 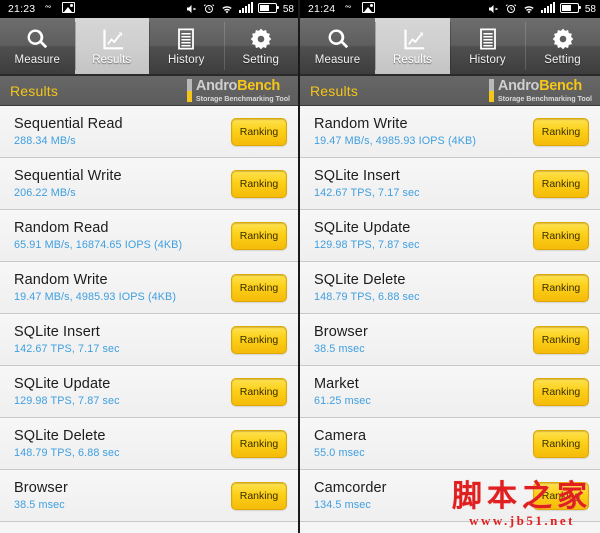 What do you see at coordinates (45, 141) in the screenshot?
I see `benchmark-value: 288.34 MB/s` at bounding box center [45, 141].